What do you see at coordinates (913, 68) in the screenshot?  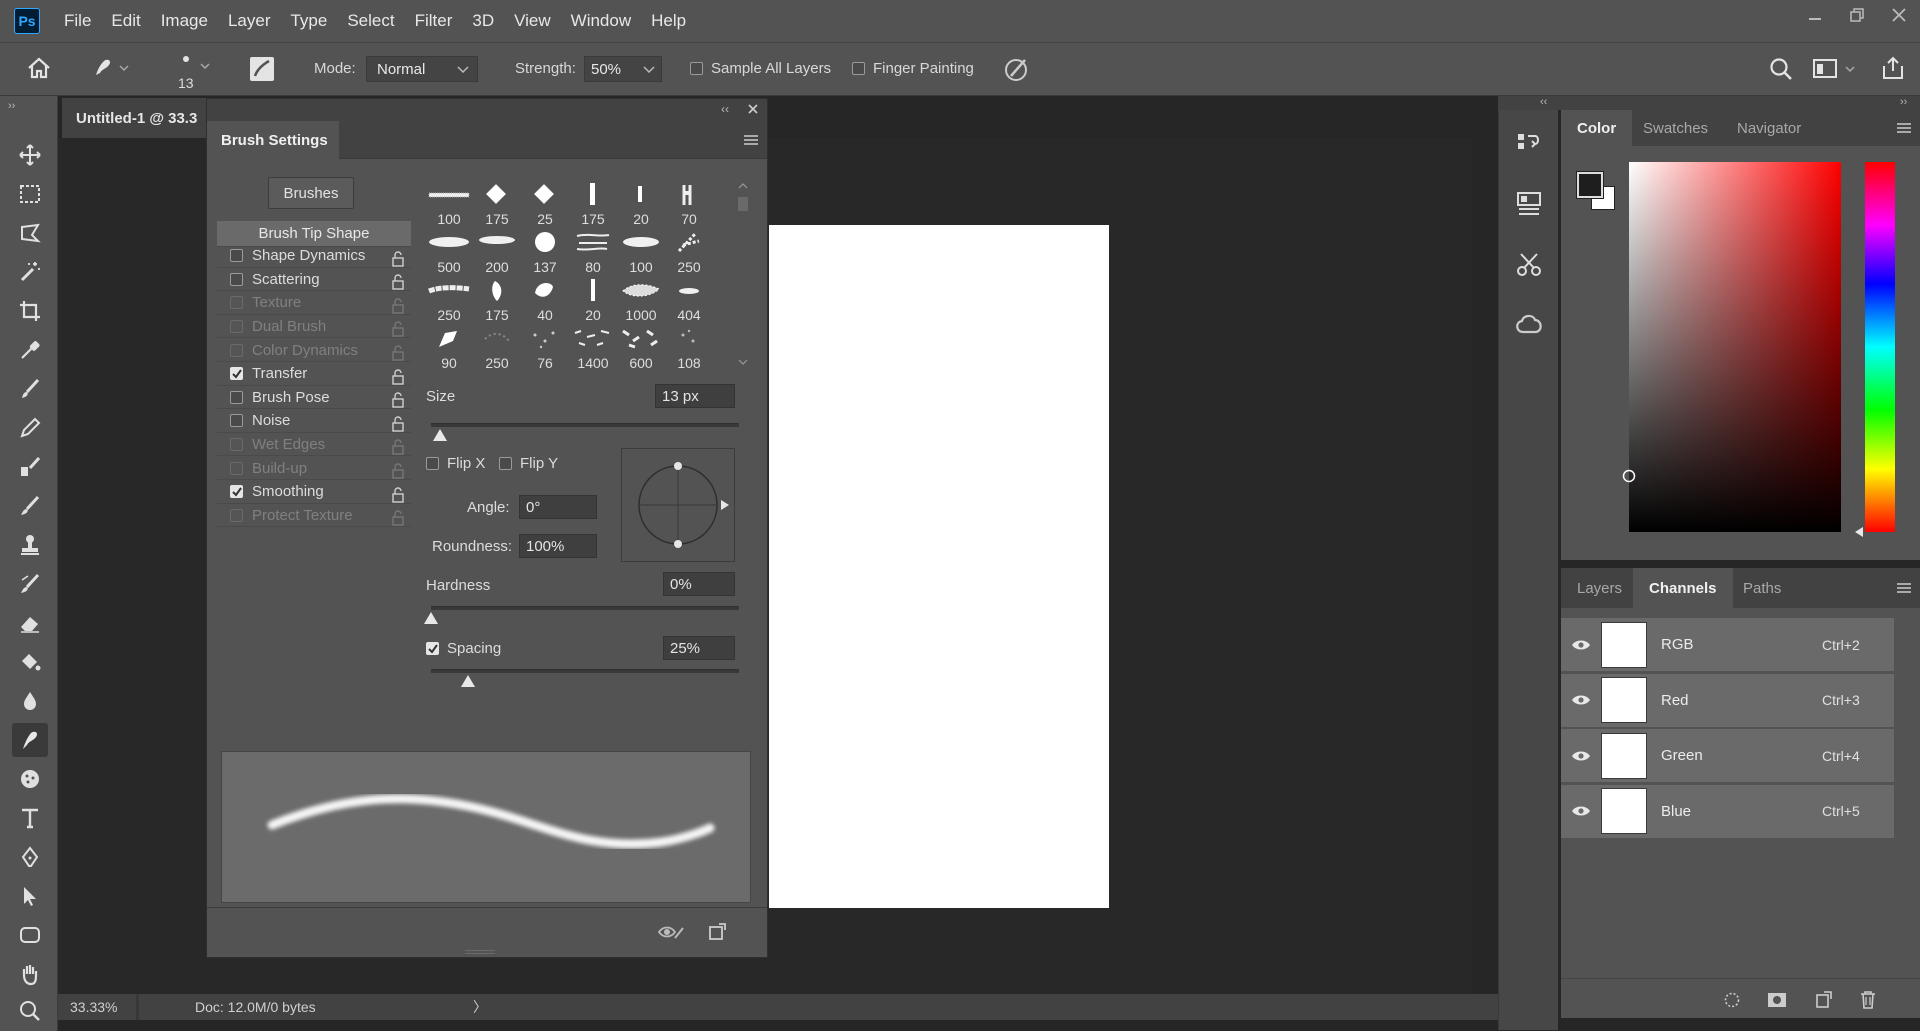 I see `finger-painting-checkbox: Finger Painting` at bounding box center [913, 68].